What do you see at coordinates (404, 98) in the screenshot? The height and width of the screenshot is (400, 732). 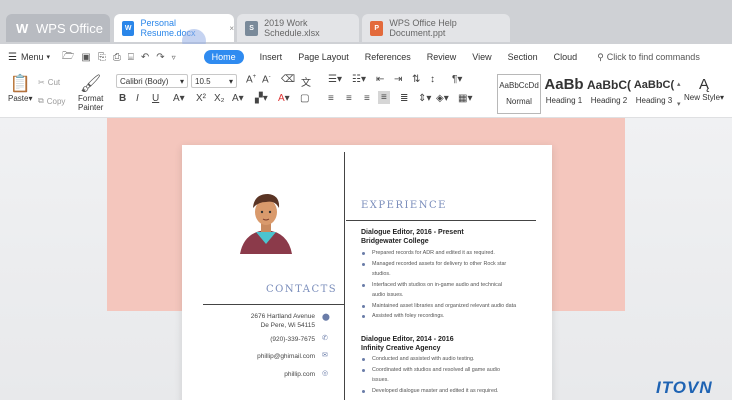 I see `distributed-icon: ≣` at bounding box center [404, 98].